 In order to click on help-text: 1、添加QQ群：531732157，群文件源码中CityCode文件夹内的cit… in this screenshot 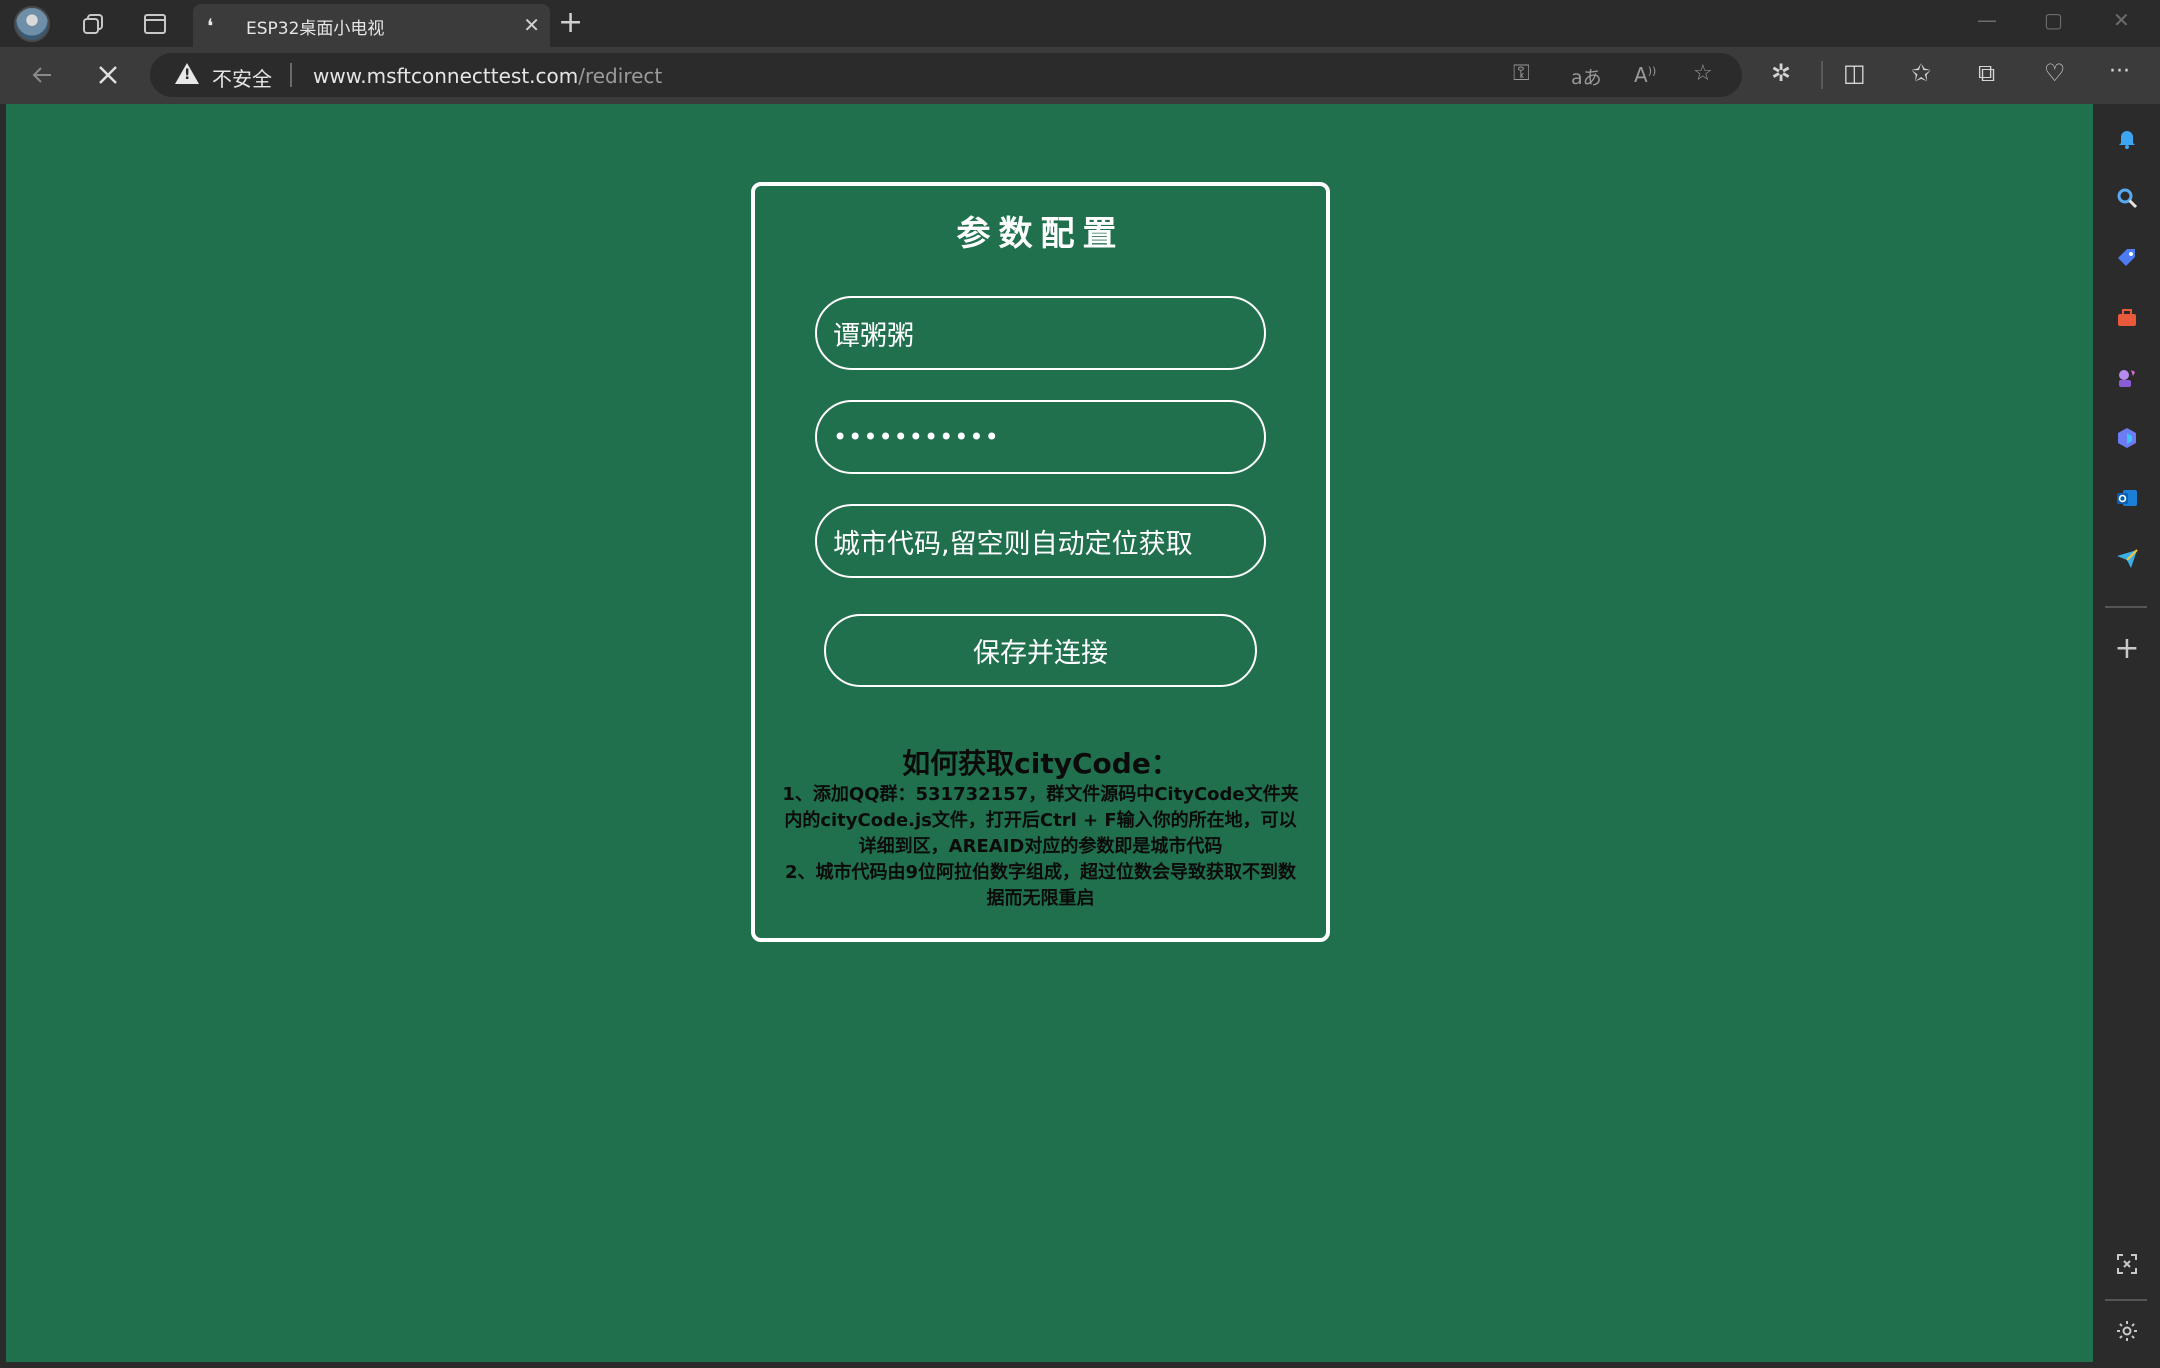, I will do `click(1040, 847)`.